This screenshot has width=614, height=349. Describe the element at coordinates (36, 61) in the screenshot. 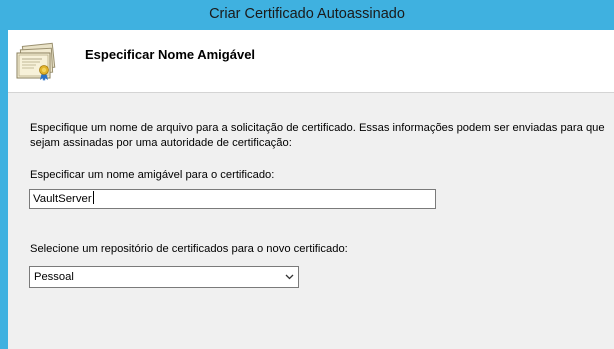

I see `certificate-icon` at that location.